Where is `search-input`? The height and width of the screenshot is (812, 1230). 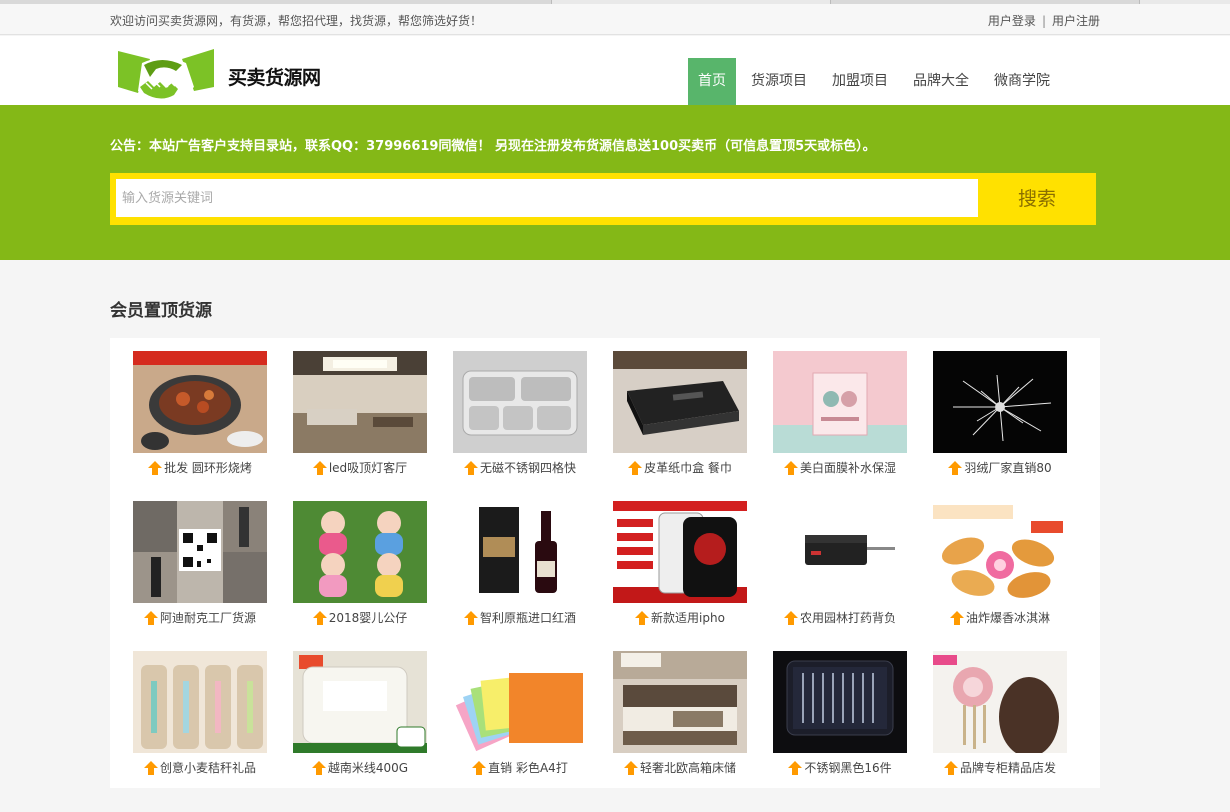
search-input is located at coordinates (547, 198).